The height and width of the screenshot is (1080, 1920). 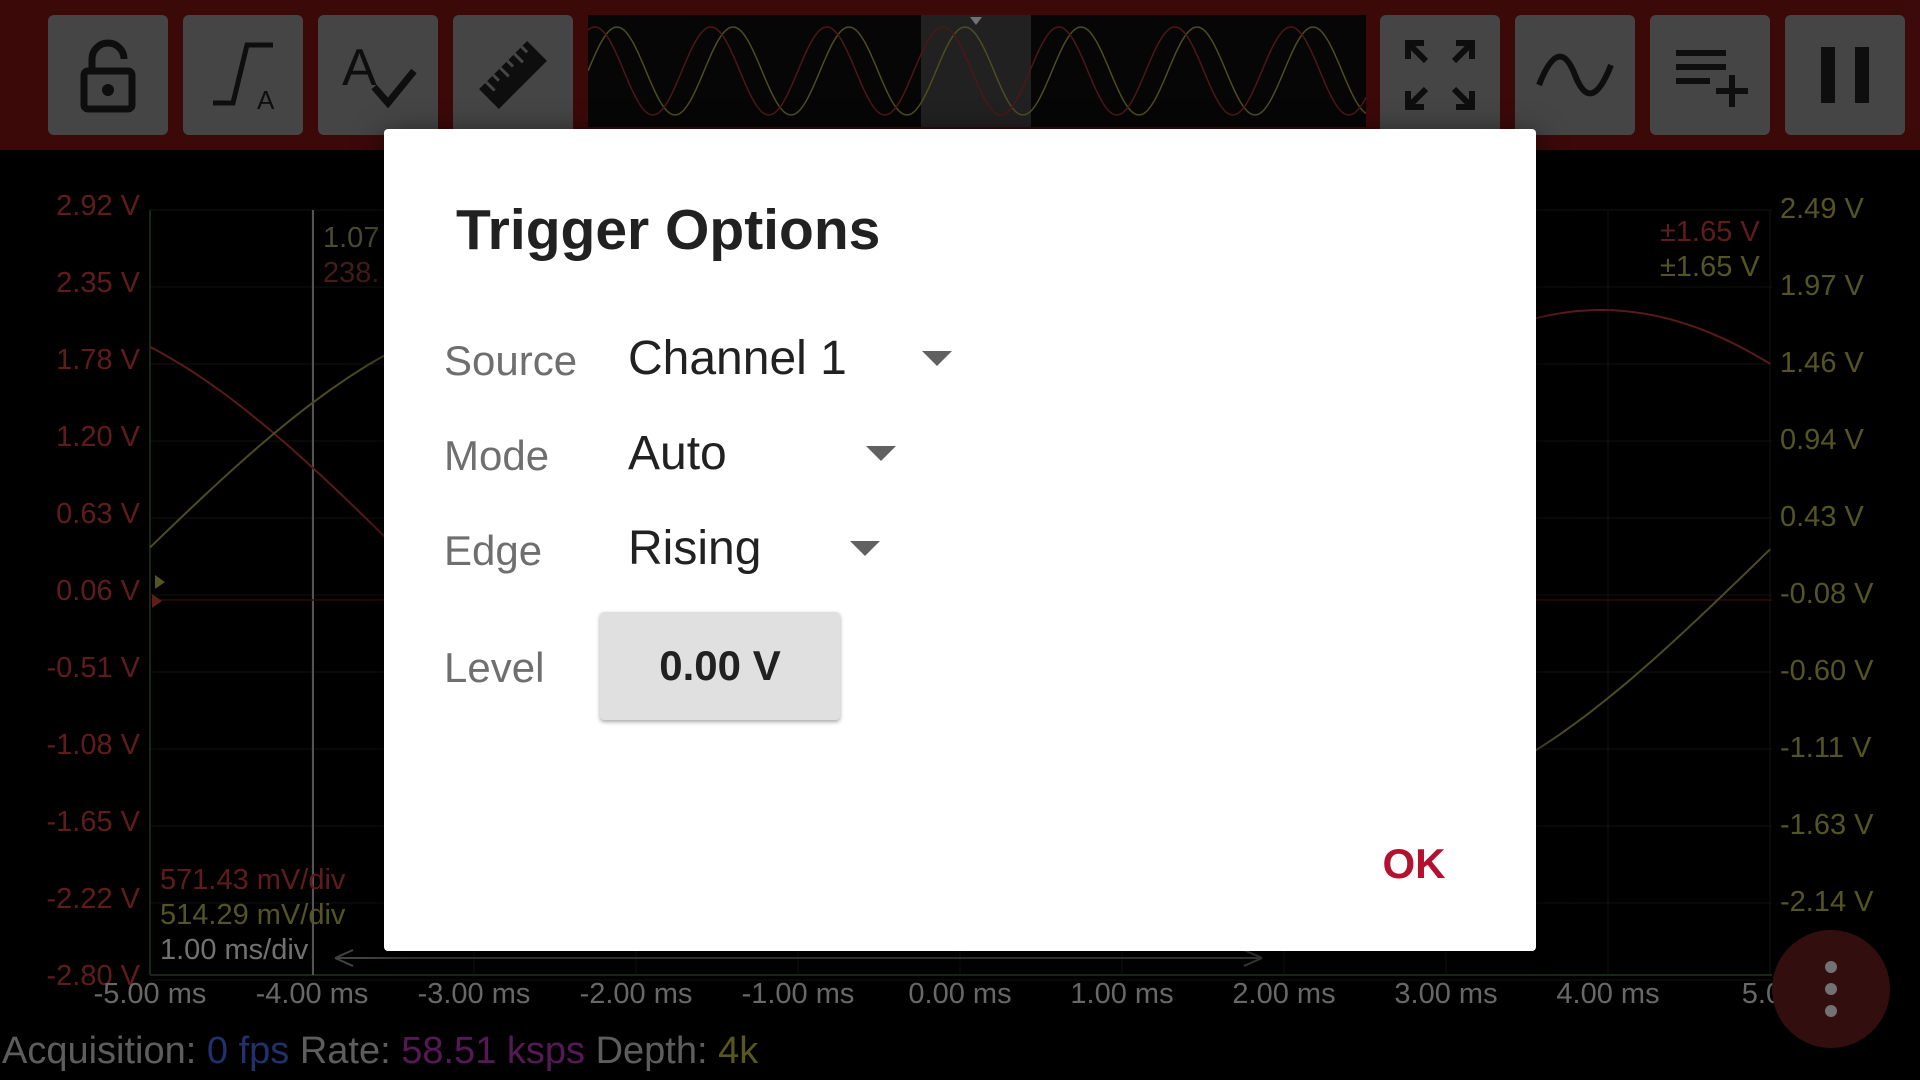 What do you see at coordinates (695, 548) in the screenshot?
I see `edge-value: Rising` at bounding box center [695, 548].